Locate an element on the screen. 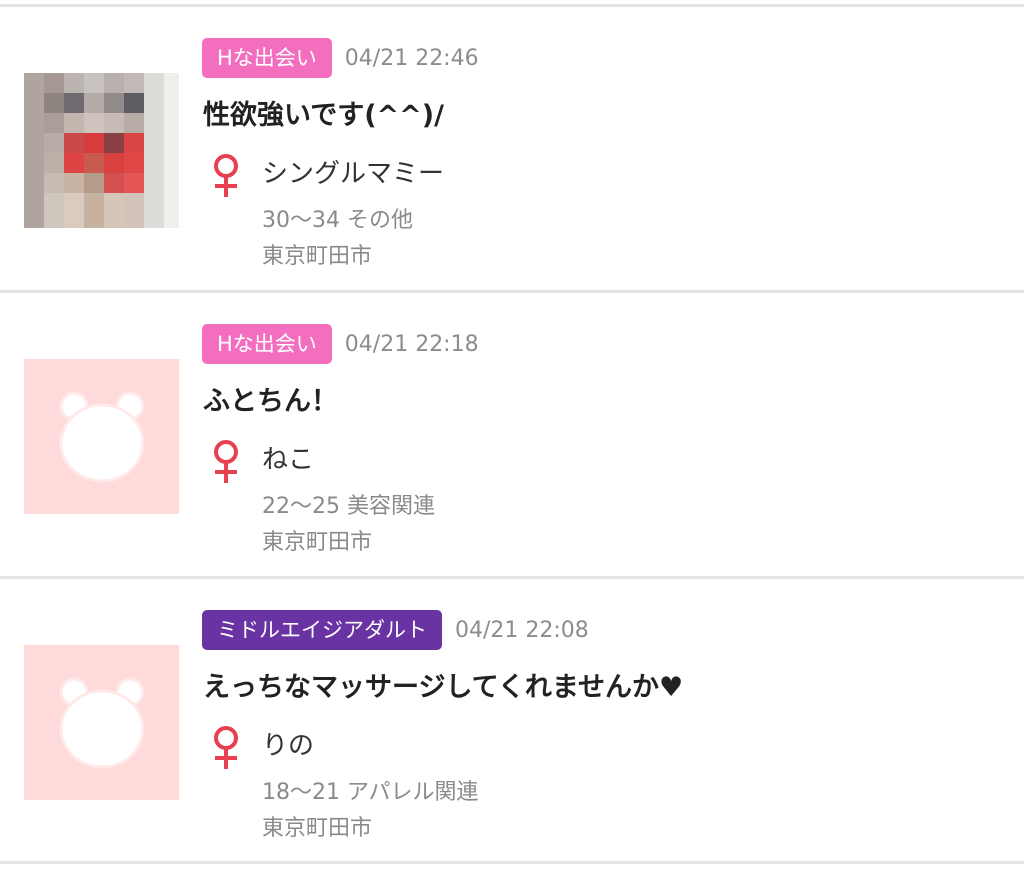 The width and height of the screenshot is (1024, 883). post-date: 04/21 22:46 is located at coordinates (411, 58).